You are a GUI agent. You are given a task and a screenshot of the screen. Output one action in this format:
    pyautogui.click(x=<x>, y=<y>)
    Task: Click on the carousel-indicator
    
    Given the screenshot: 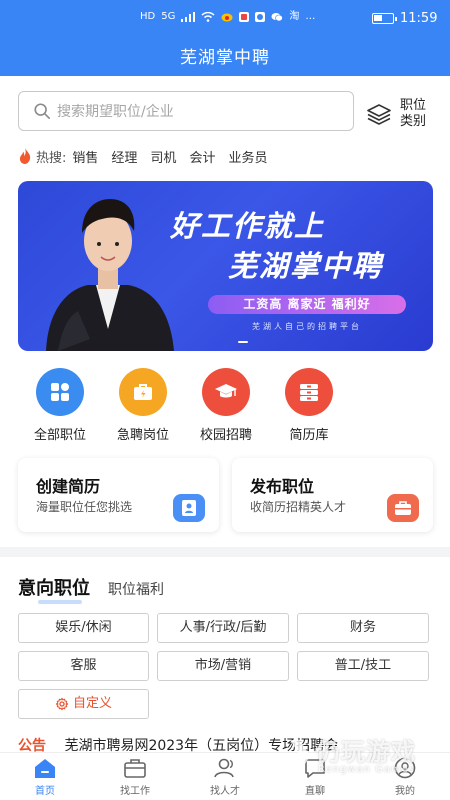 What is the action you would take?
    pyautogui.click(x=243, y=342)
    